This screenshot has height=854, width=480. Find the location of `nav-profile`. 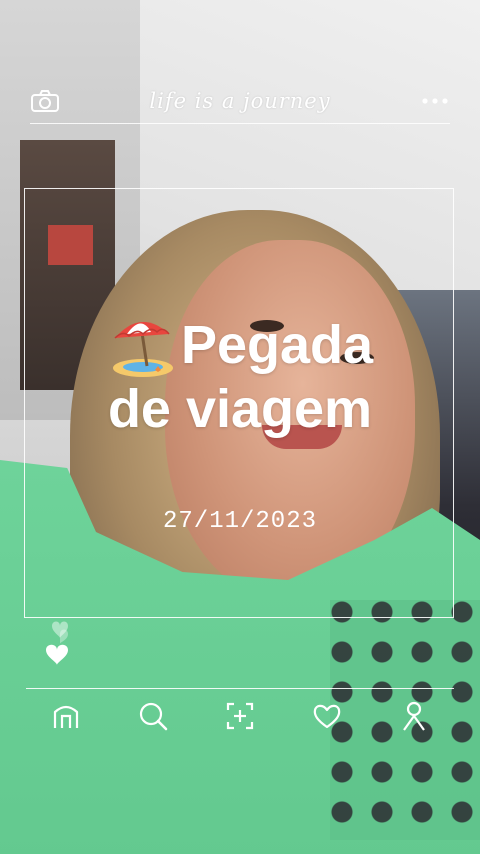

nav-profile is located at coordinates (414, 716).